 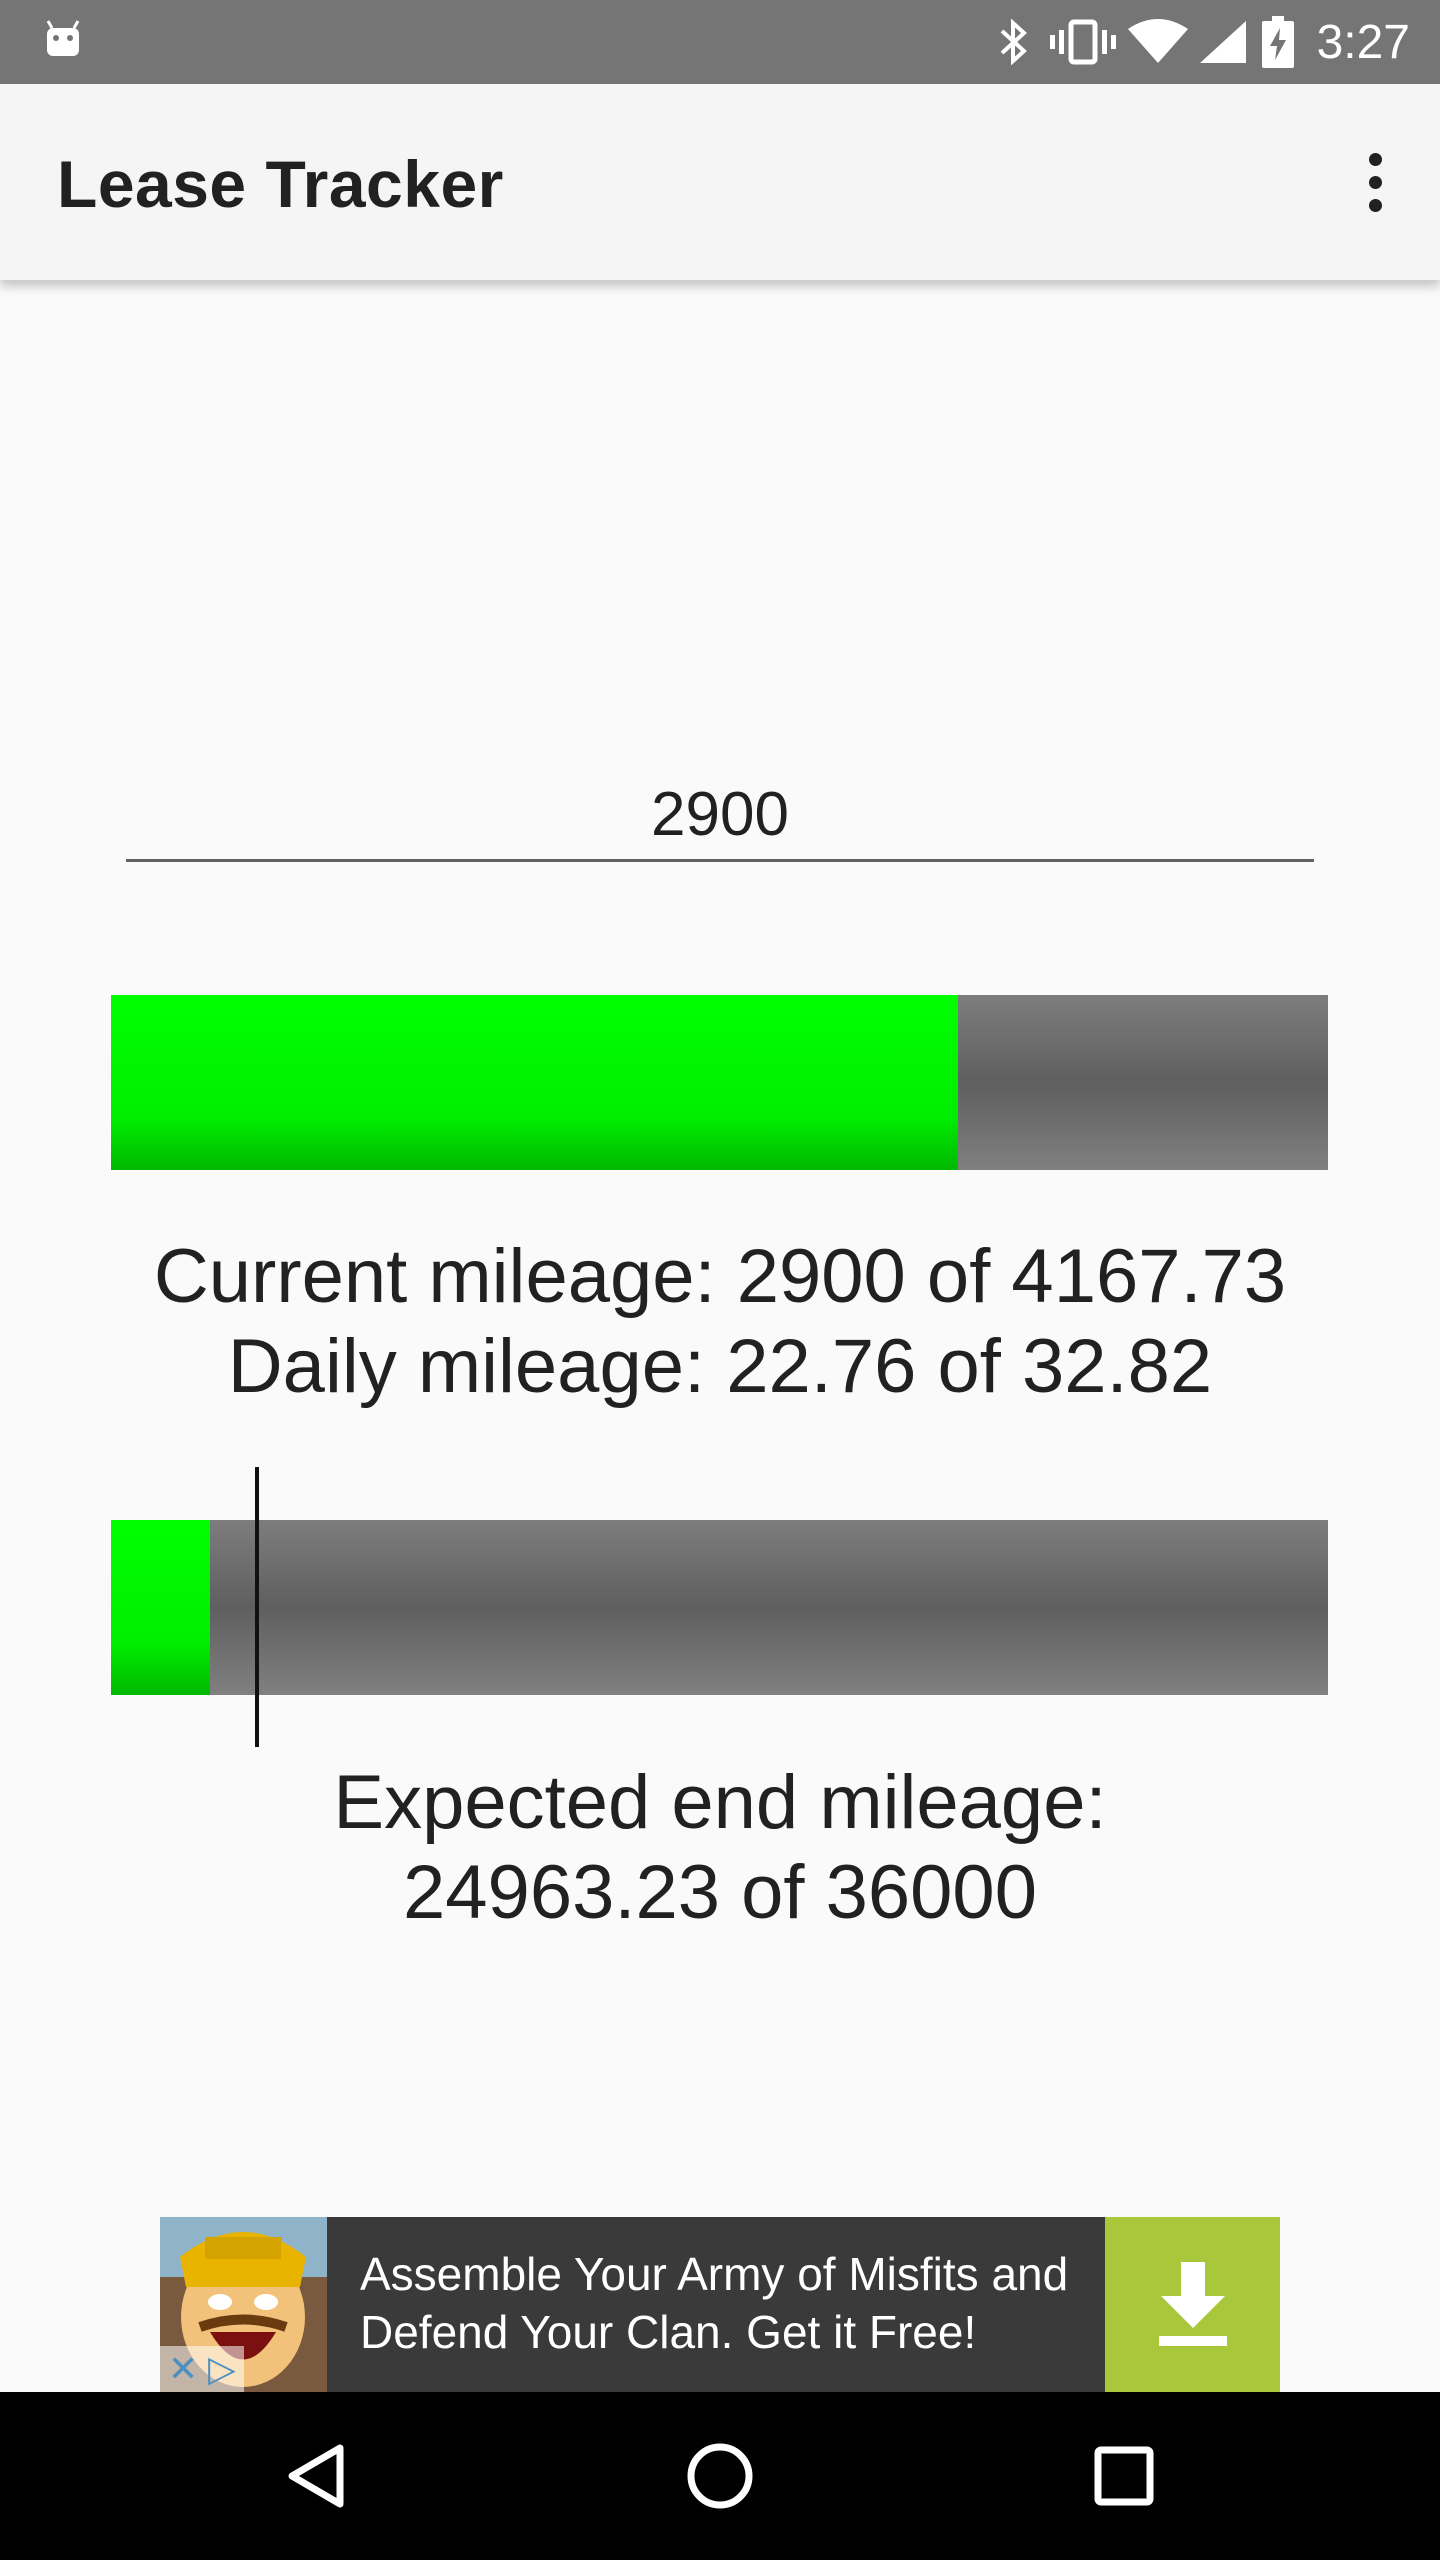 I want to click on bluetooth-icon, so click(x=1013, y=42).